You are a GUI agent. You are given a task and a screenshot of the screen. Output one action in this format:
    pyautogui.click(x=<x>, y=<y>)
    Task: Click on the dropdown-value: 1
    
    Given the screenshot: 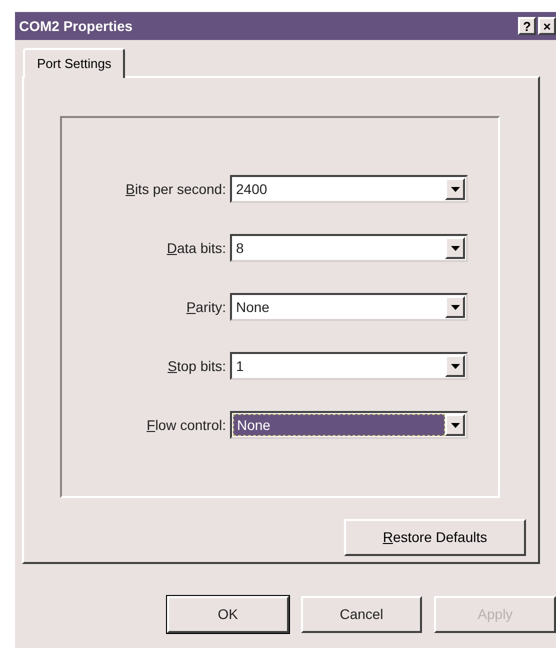 What is the action you would take?
    pyautogui.click(x=240, y=366)
    